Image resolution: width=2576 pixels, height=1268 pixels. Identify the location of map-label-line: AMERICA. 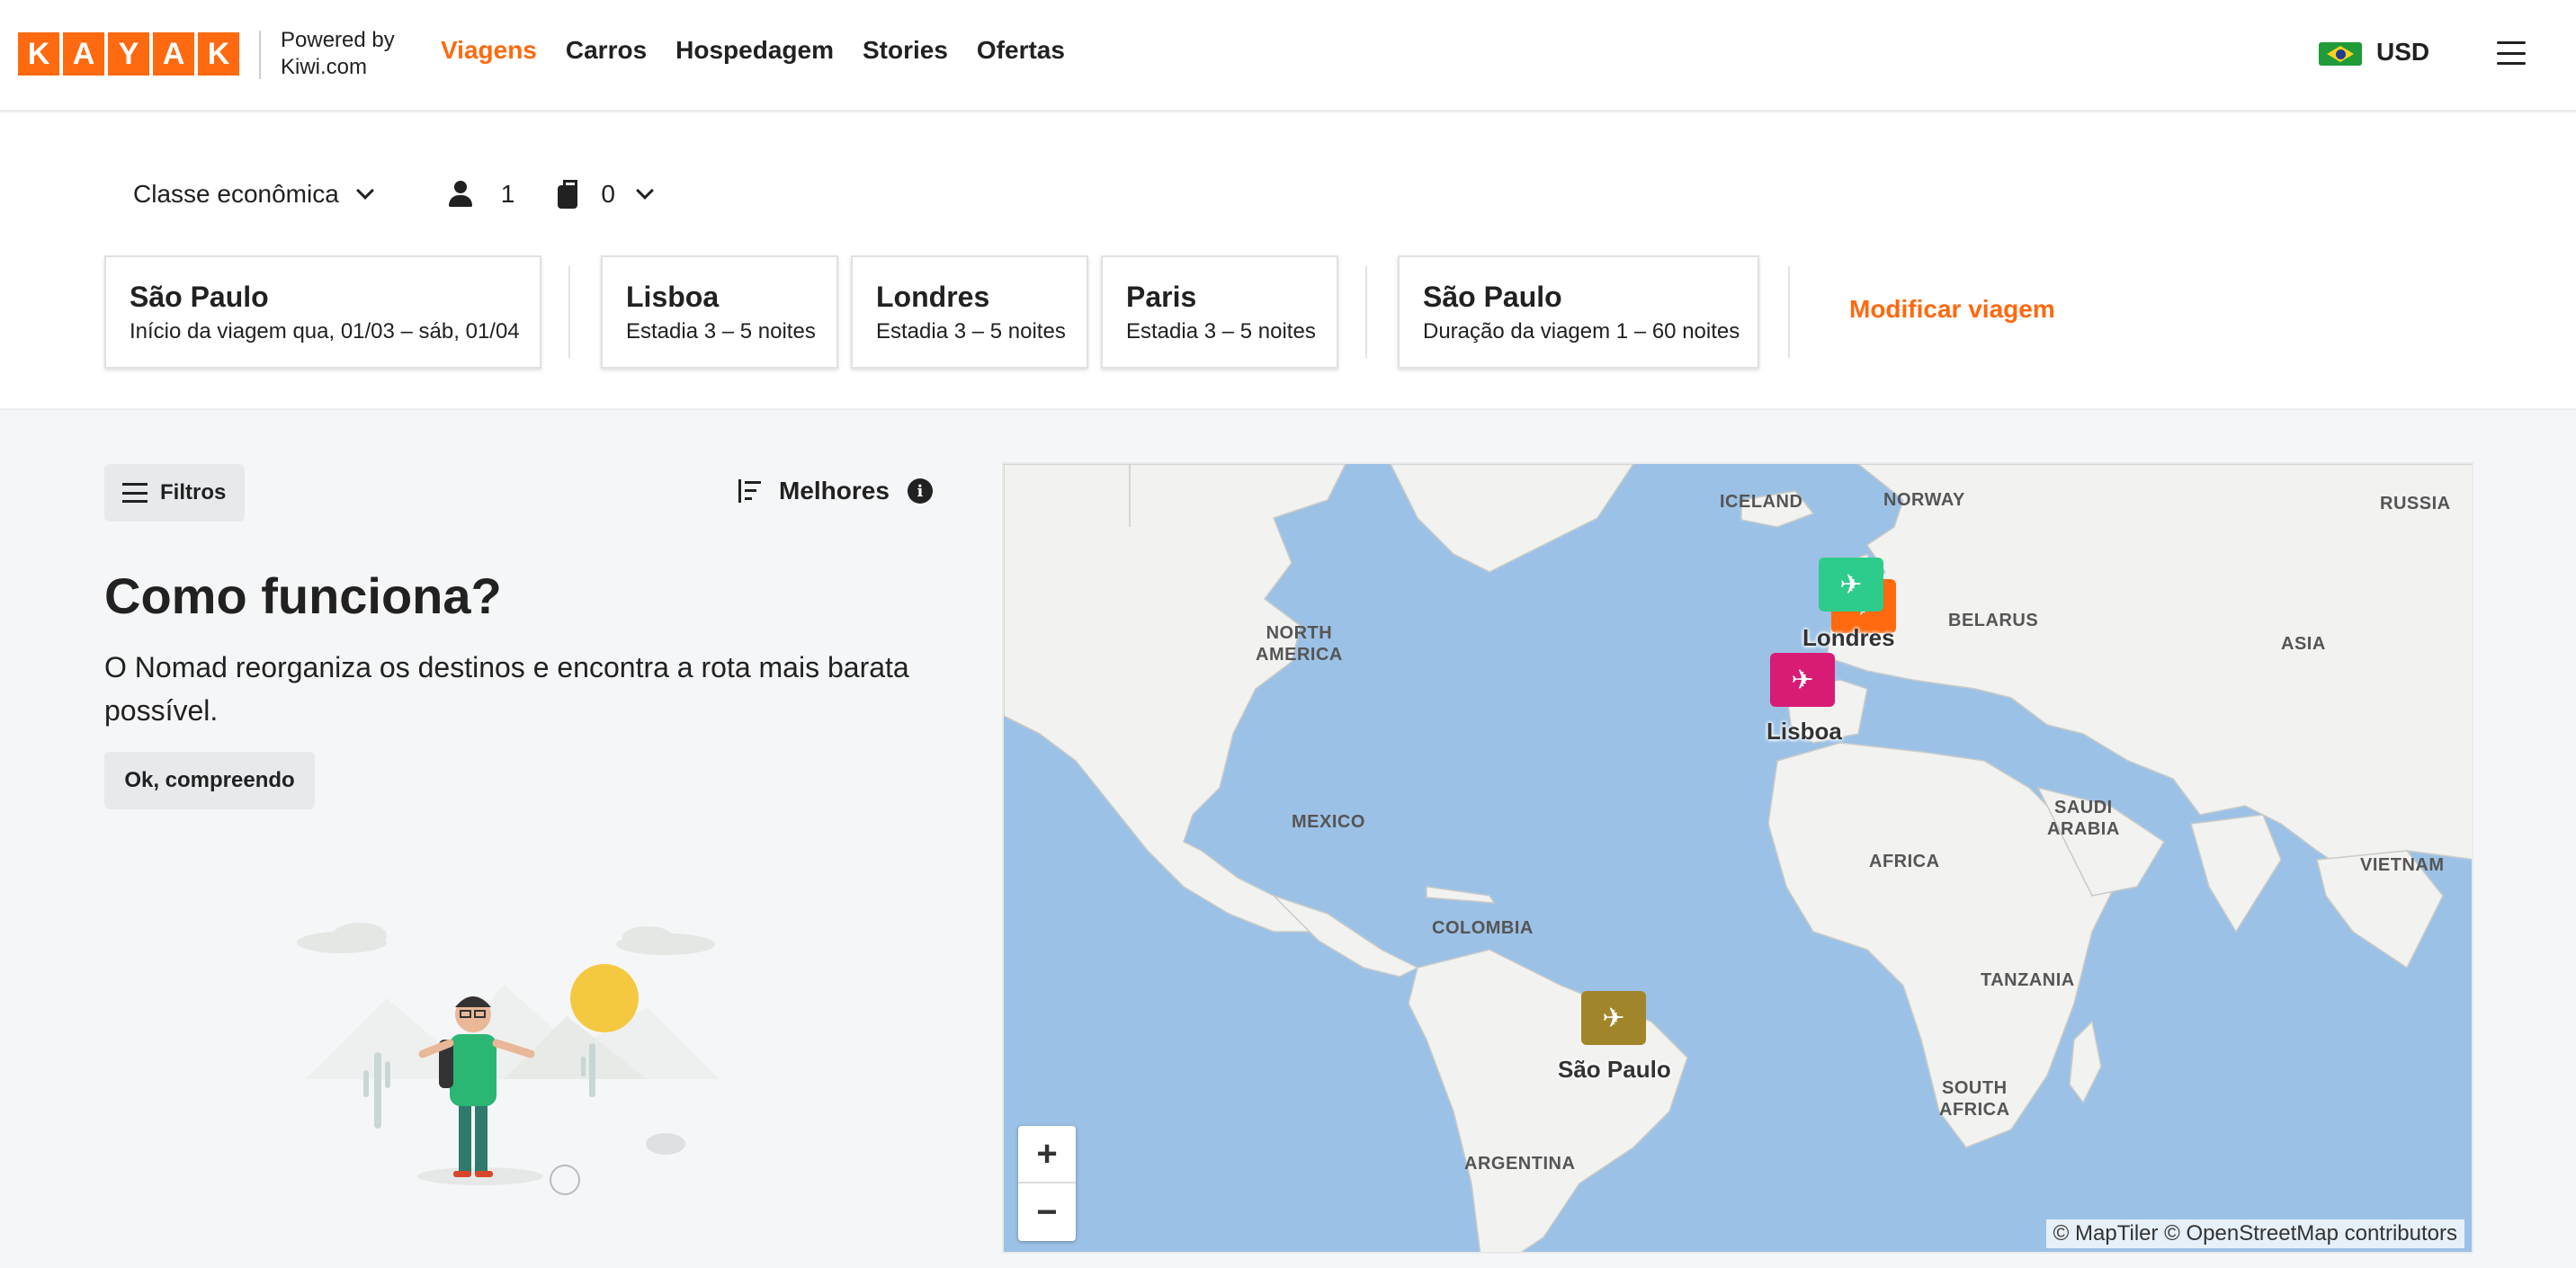
(1299, 655).